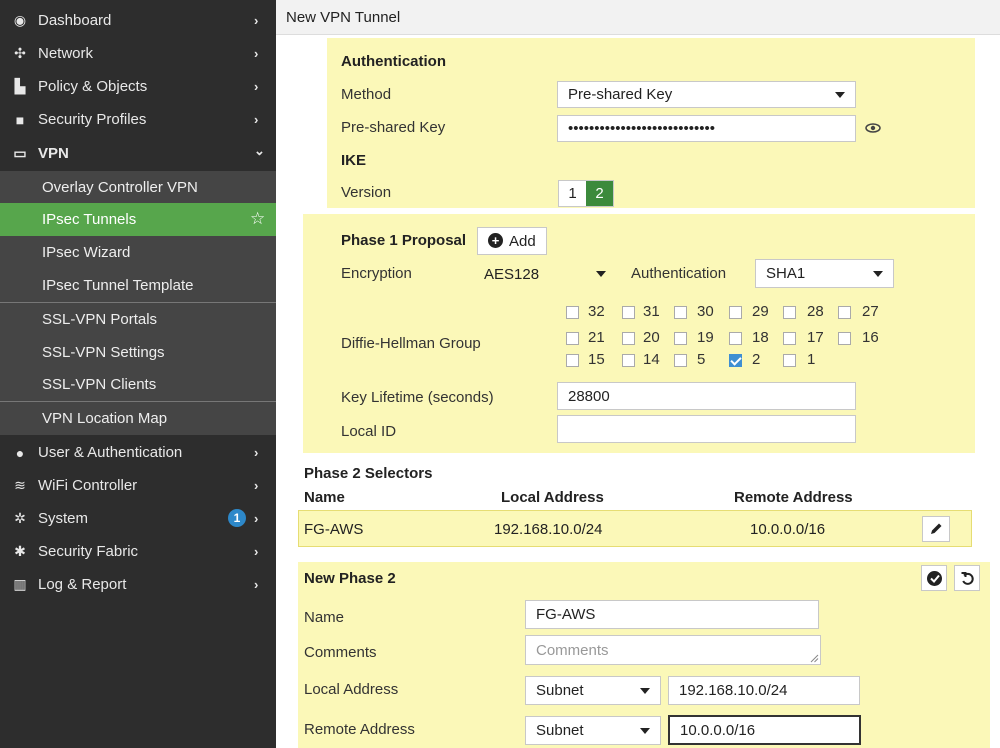 This screenshot has height=748, width=1000. I want to click on sidebar-item-policy-objects: ▙ Policy & Objects ›, so click(138, 86).